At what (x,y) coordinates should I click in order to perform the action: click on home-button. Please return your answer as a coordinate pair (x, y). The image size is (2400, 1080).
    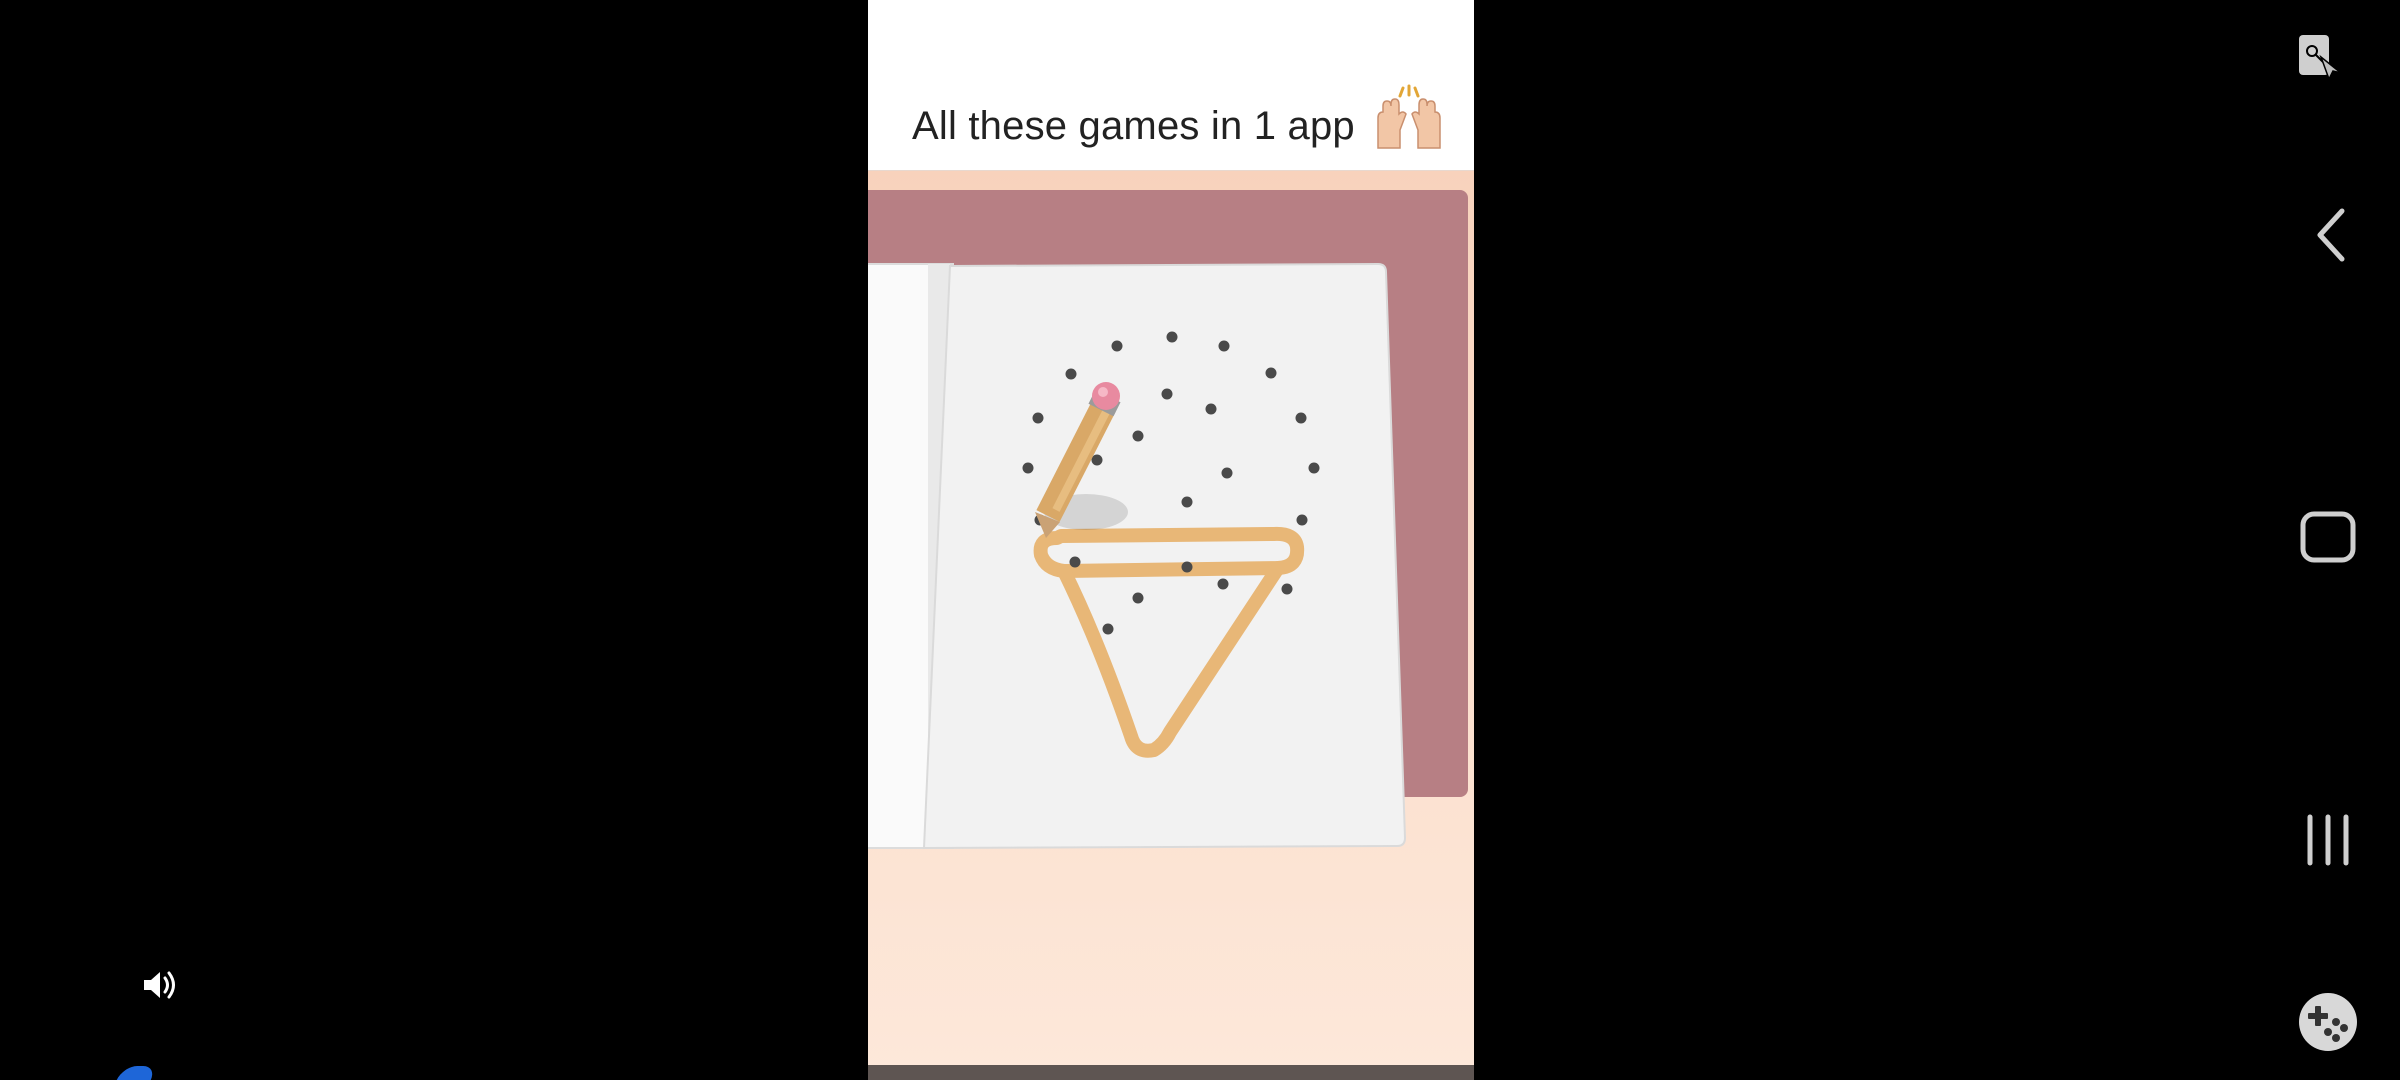
    Looking at the image, I should click on (2328, 537).